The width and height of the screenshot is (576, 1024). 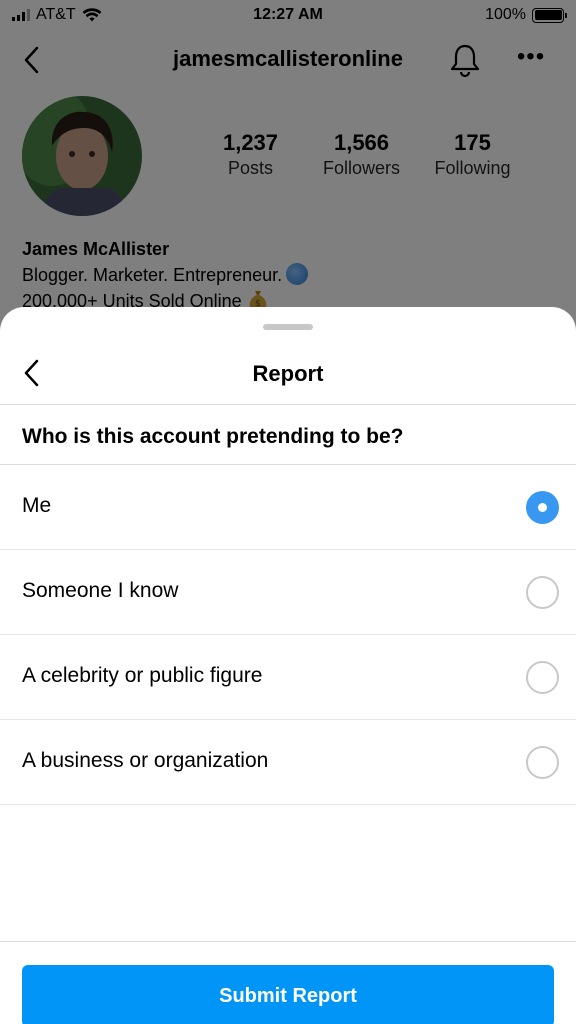 I want to click on radio-selected-icon, so click(x=542, y=507).